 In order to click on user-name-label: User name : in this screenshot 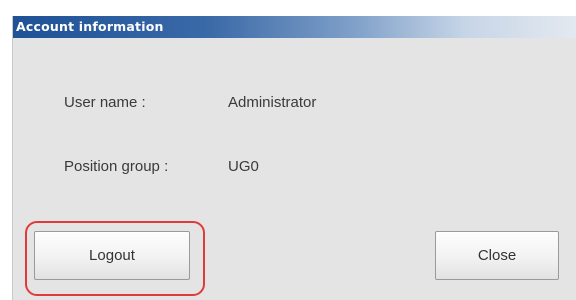, I will do `click(105, 102)`.